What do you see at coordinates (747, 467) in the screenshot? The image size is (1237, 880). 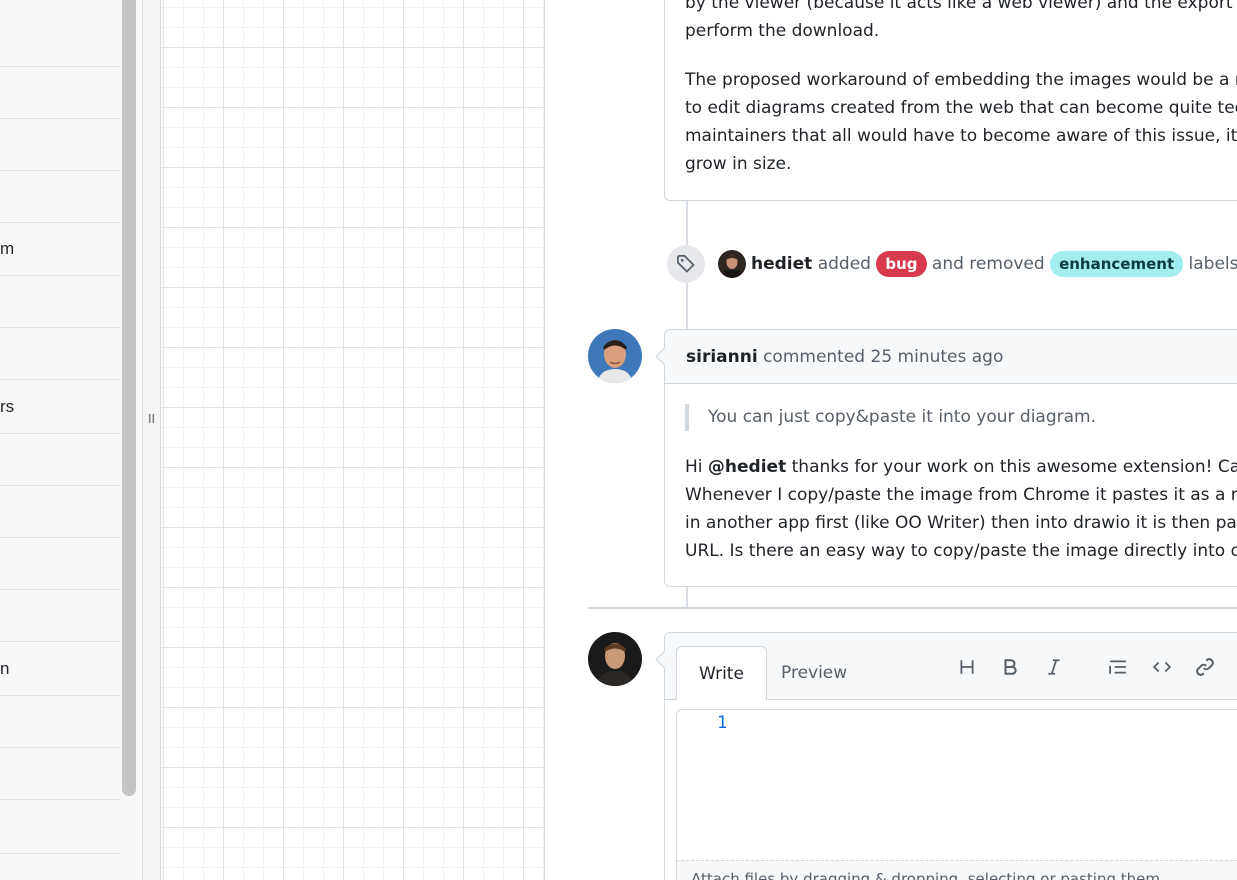 I see `mention-link: @hediet` at bounding box center [747, 467].